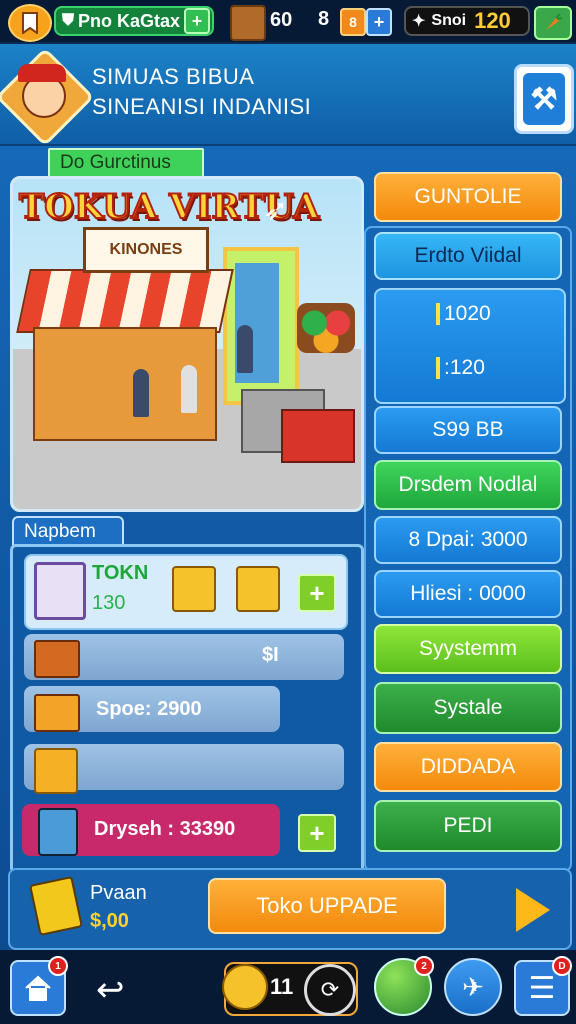 This screenshot has width=576, height=1024. I want to click on home-icon, so click(38, 988).